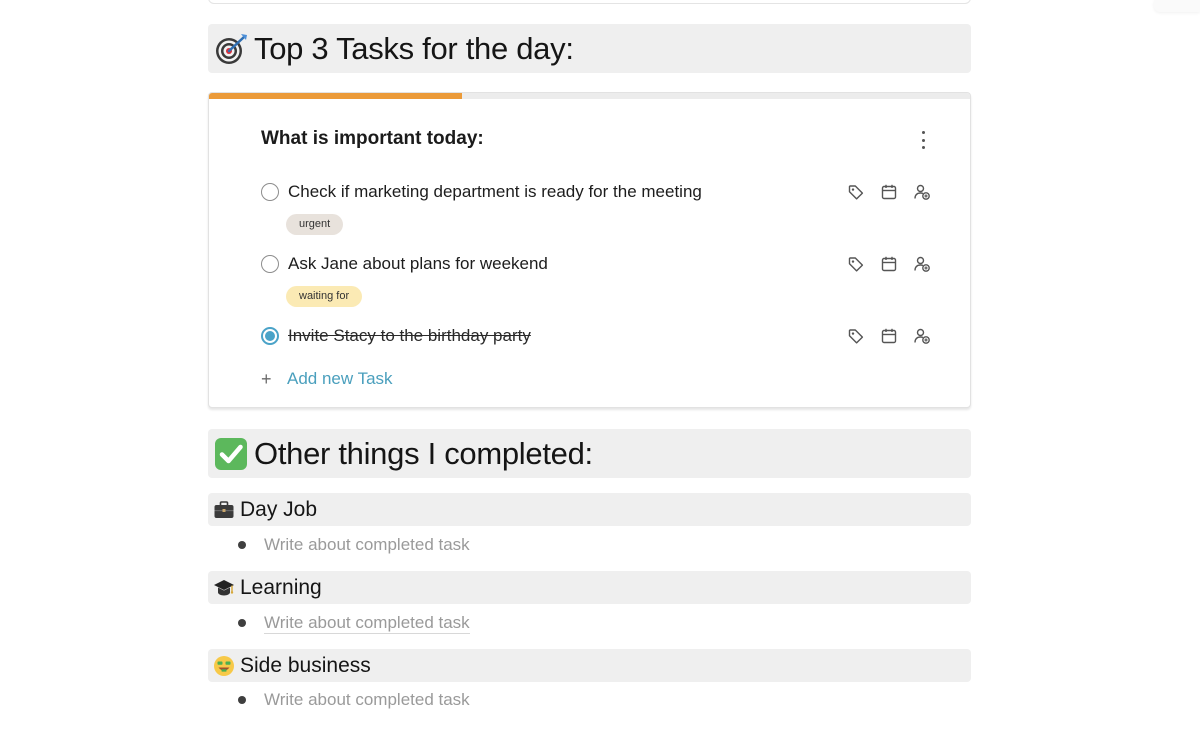 This screenshot has height=739, width=1200. What do you see at coordinates (409, 336) in the screenshot?
I see `task-text: Invite Stacy to the birthday party` at bounding box center [409, 336].